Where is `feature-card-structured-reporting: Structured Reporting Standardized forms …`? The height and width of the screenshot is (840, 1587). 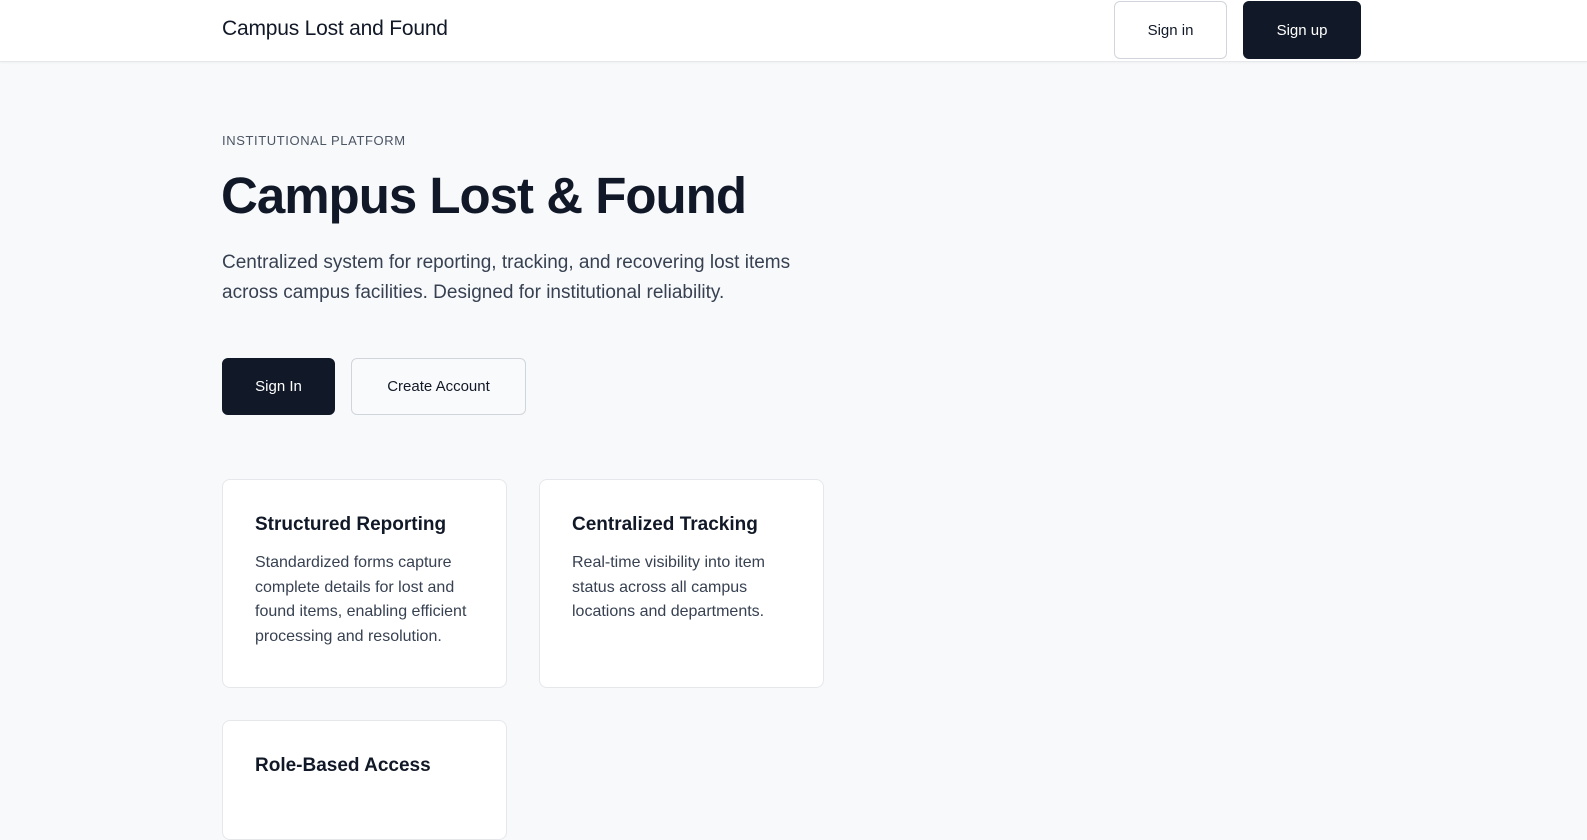
feature-card-structured-reporting: Structured Reporting Standardized forms … is located at coordinates (364, 583).